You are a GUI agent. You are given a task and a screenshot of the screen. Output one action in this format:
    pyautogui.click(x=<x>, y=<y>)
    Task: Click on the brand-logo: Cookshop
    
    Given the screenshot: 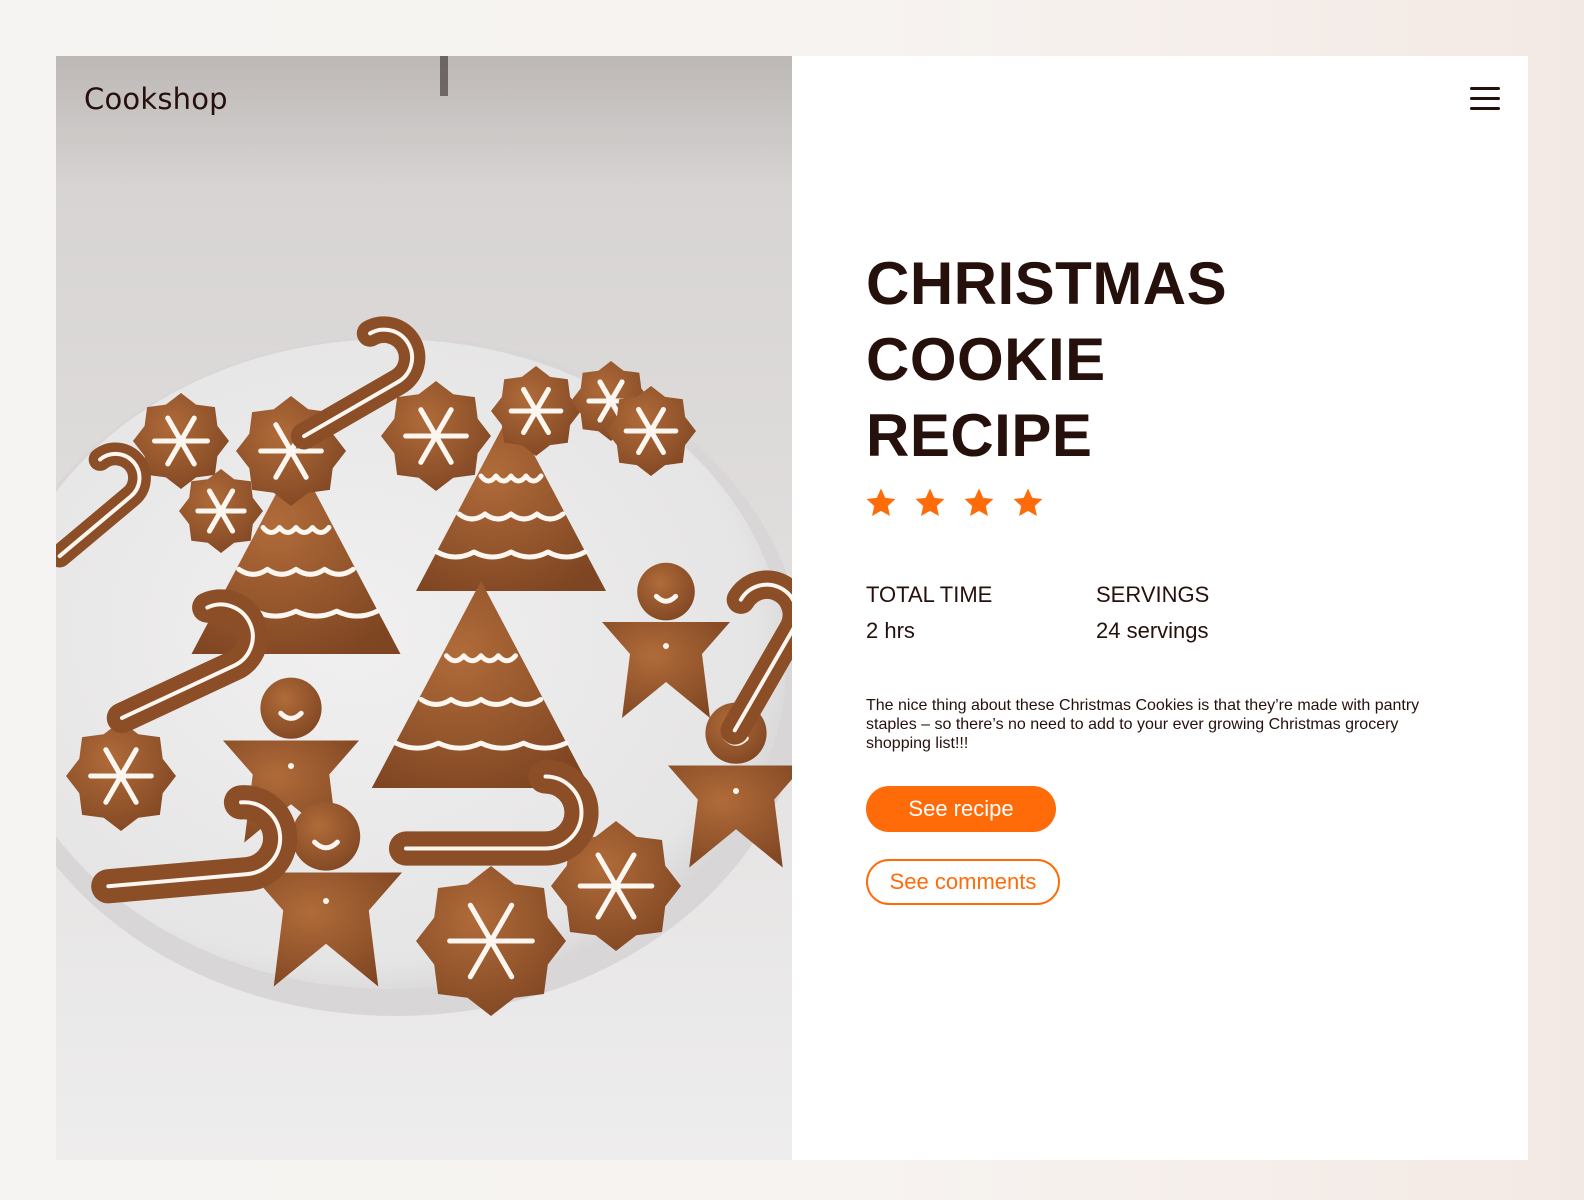 What is the action you would take?
    pyautogui.click(x=156, y=99)
    